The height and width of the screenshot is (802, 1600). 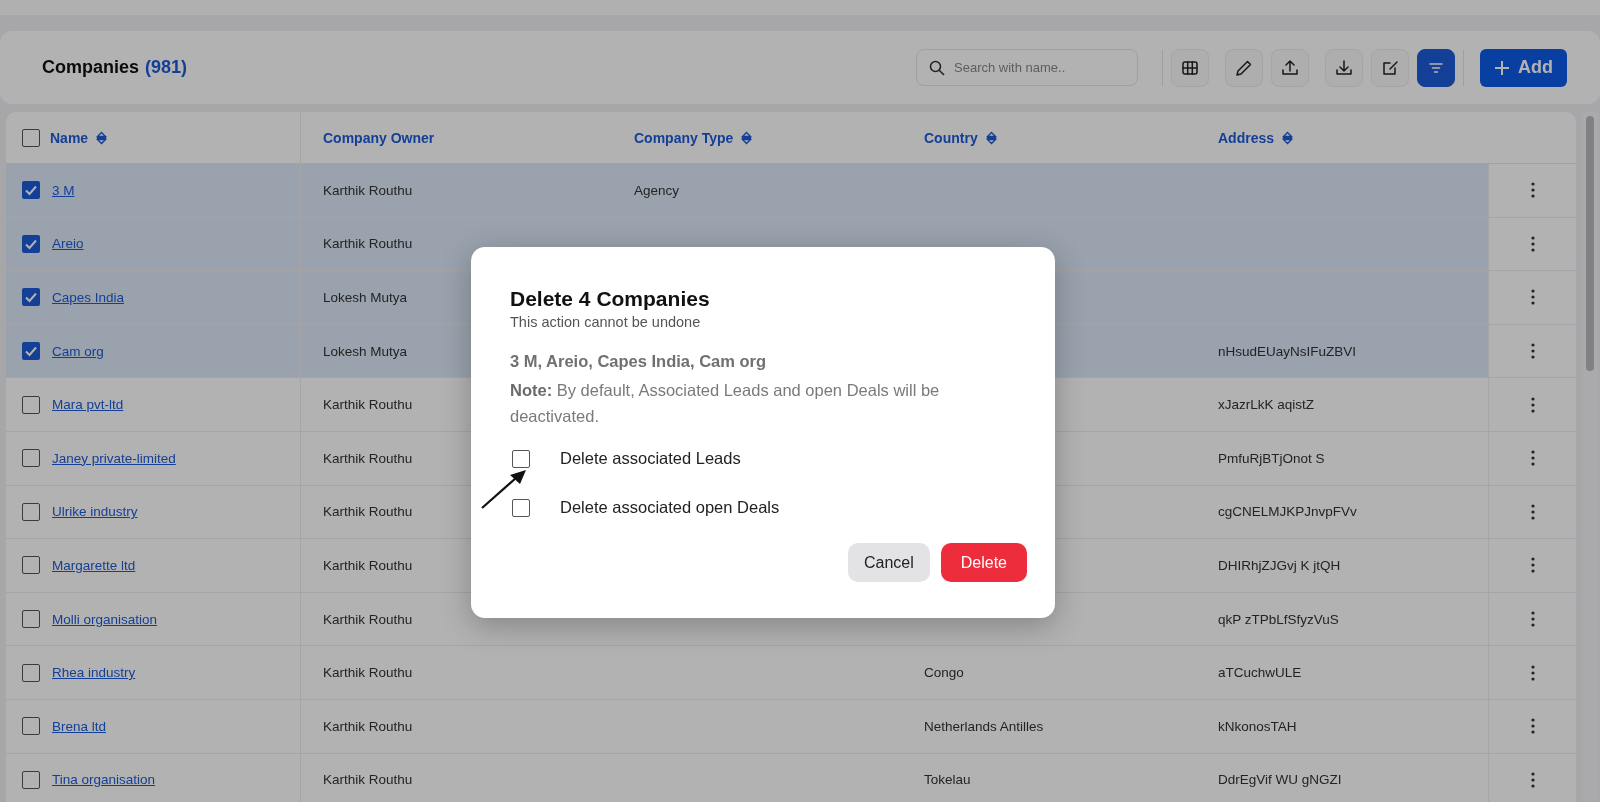 What do you see at coordinates (670, 507) in the screenshot?
I see `option-label: Delete associated open Deals` at bounding box center [670, 507].